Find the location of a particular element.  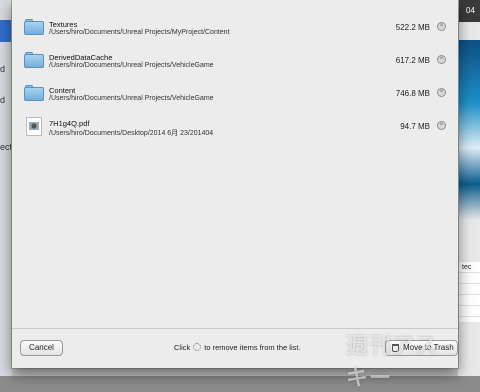

hint-text: Click to remove items from the list. is located at coordinates (237, 347).